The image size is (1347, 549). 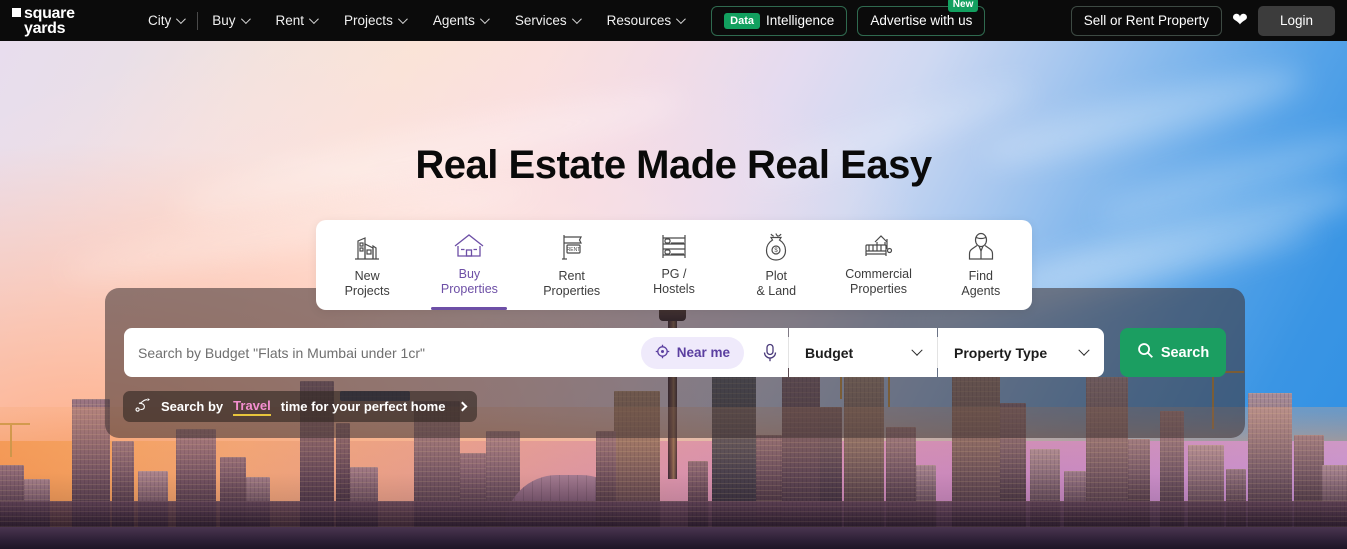 I want to click on heart-icon: ❤, so click(x=1240, y=20).